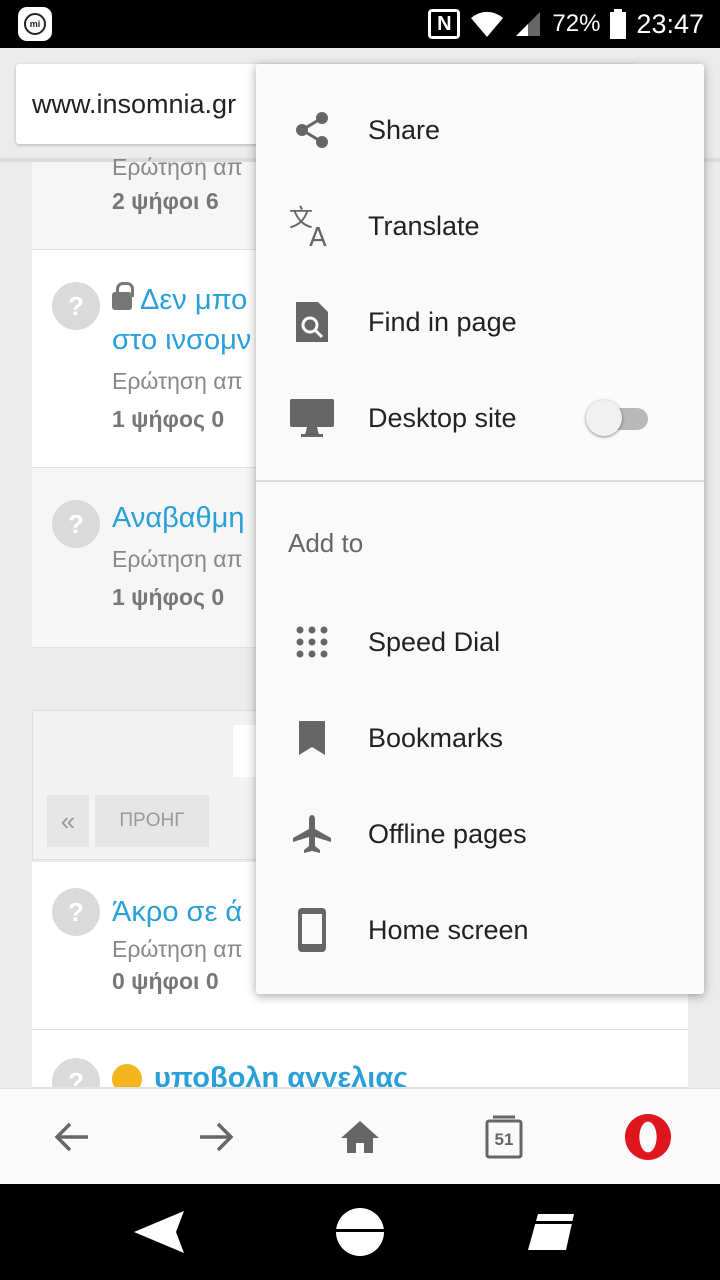 This screenshot has width=720, height=1280. I want to click on menu-item-home-screen: Home screen, so click(480, 930).